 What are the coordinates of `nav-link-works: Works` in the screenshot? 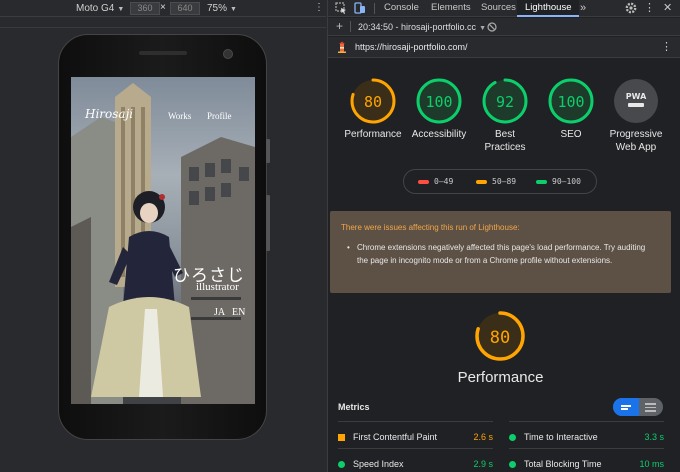 It's located at (179, 116).